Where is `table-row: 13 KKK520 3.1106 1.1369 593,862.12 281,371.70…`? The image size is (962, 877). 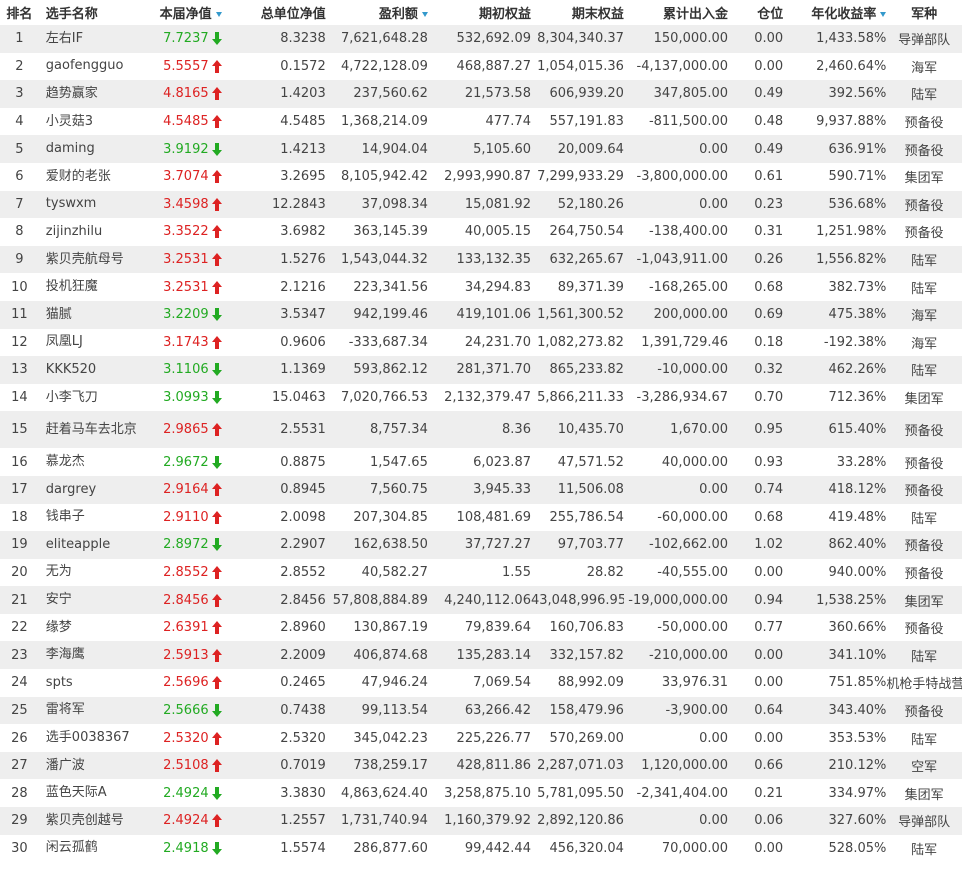
table-row: 13 KKK520 3.1106 1.1369 593,862.12 281,371.70… is located at coordinates (481, 370).